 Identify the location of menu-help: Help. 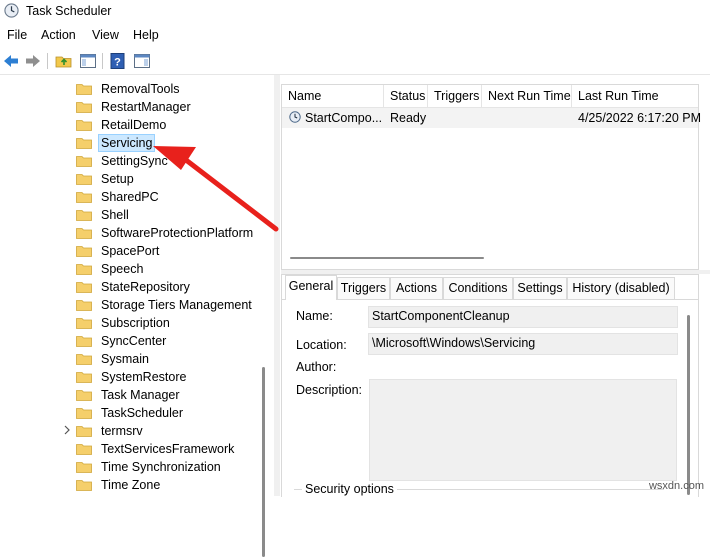
(146, 35).